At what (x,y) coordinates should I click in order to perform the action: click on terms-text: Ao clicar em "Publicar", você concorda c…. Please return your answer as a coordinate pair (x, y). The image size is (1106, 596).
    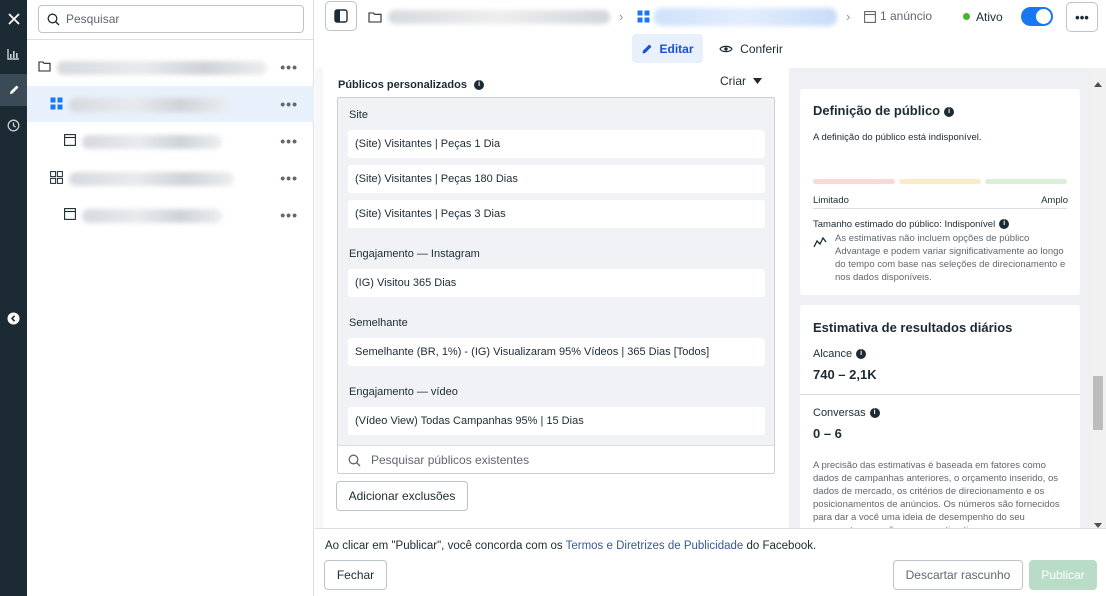
    Looking at the image, I should click on (570, 546).